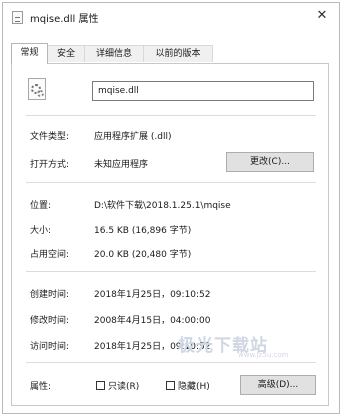 The image size is (344, 418). What do you see at coordinates (121, 165) in the screenshot?
I see `opens-with-value: 未知应用程序` at bounding box center [121, 165].